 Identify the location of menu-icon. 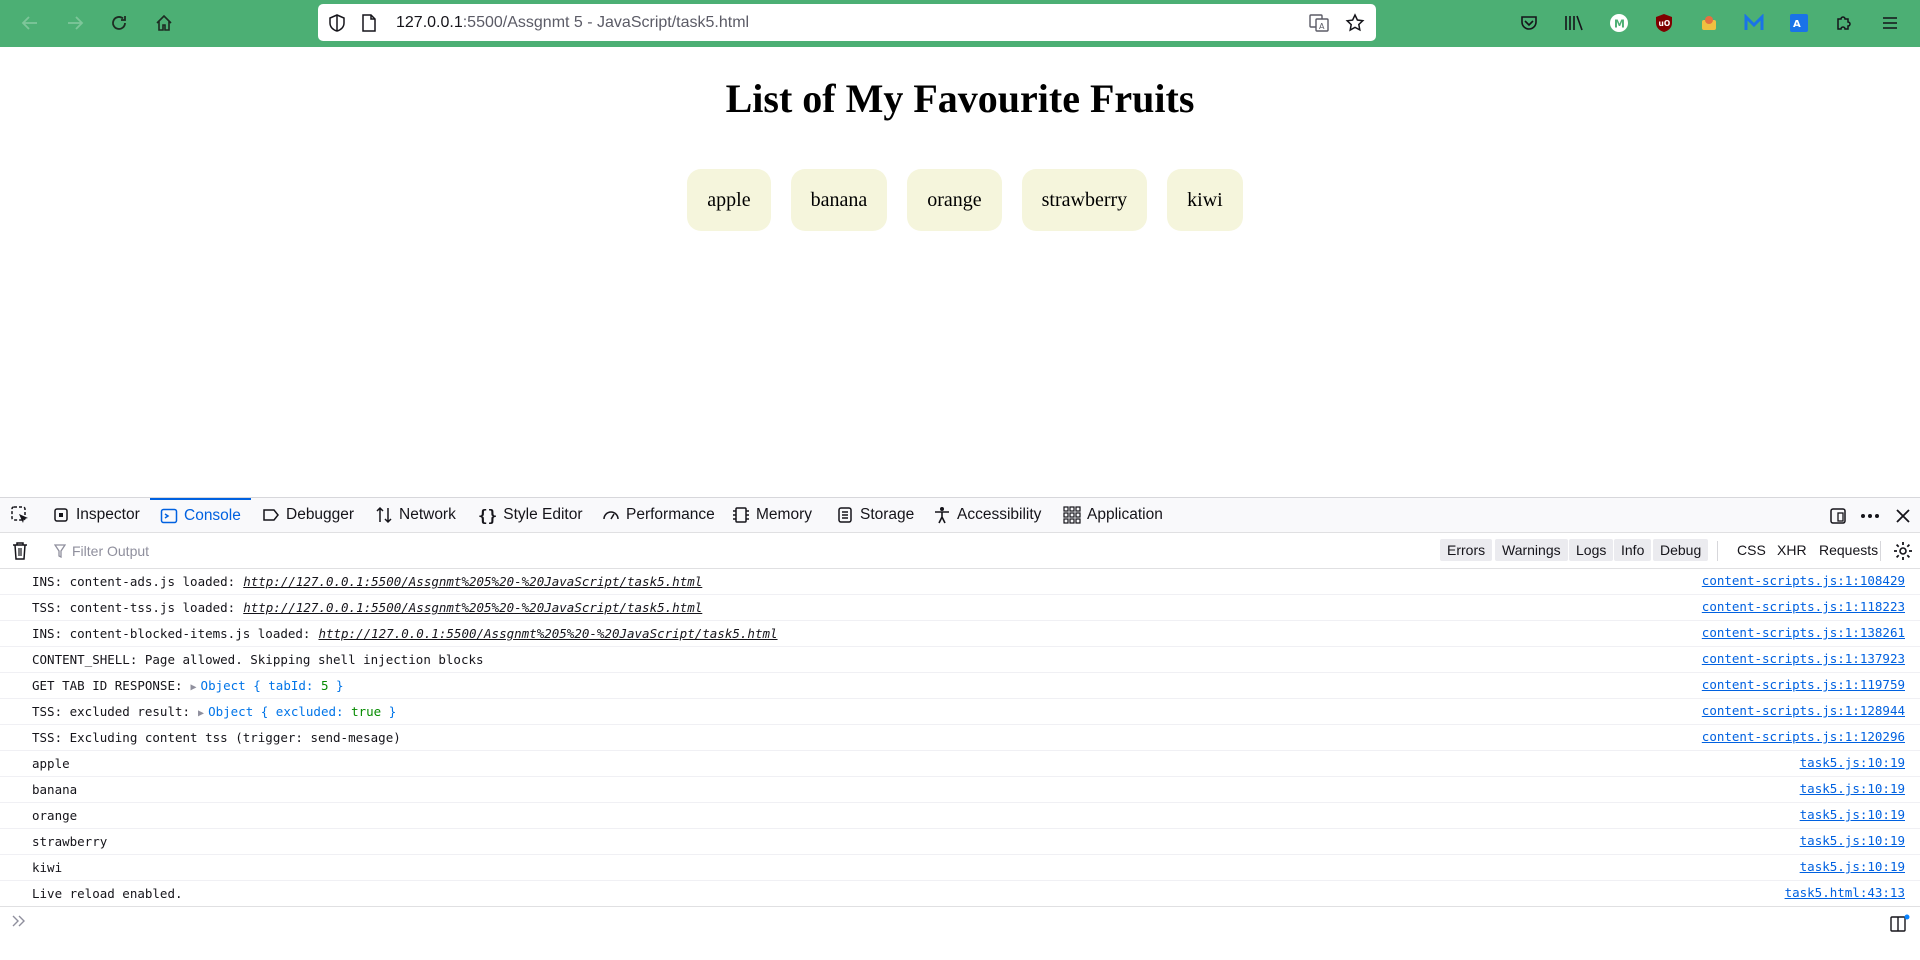
(1890, 23).